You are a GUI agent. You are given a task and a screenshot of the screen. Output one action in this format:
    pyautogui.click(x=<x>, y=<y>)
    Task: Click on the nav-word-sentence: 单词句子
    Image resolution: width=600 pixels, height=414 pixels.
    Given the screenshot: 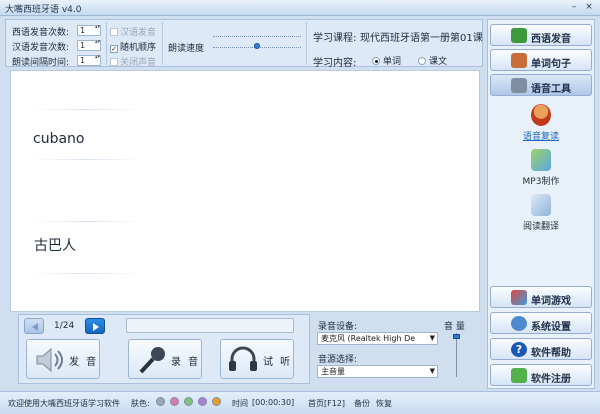 What is the action you would take?
    pyautogui.click(x=541, y=60)
    